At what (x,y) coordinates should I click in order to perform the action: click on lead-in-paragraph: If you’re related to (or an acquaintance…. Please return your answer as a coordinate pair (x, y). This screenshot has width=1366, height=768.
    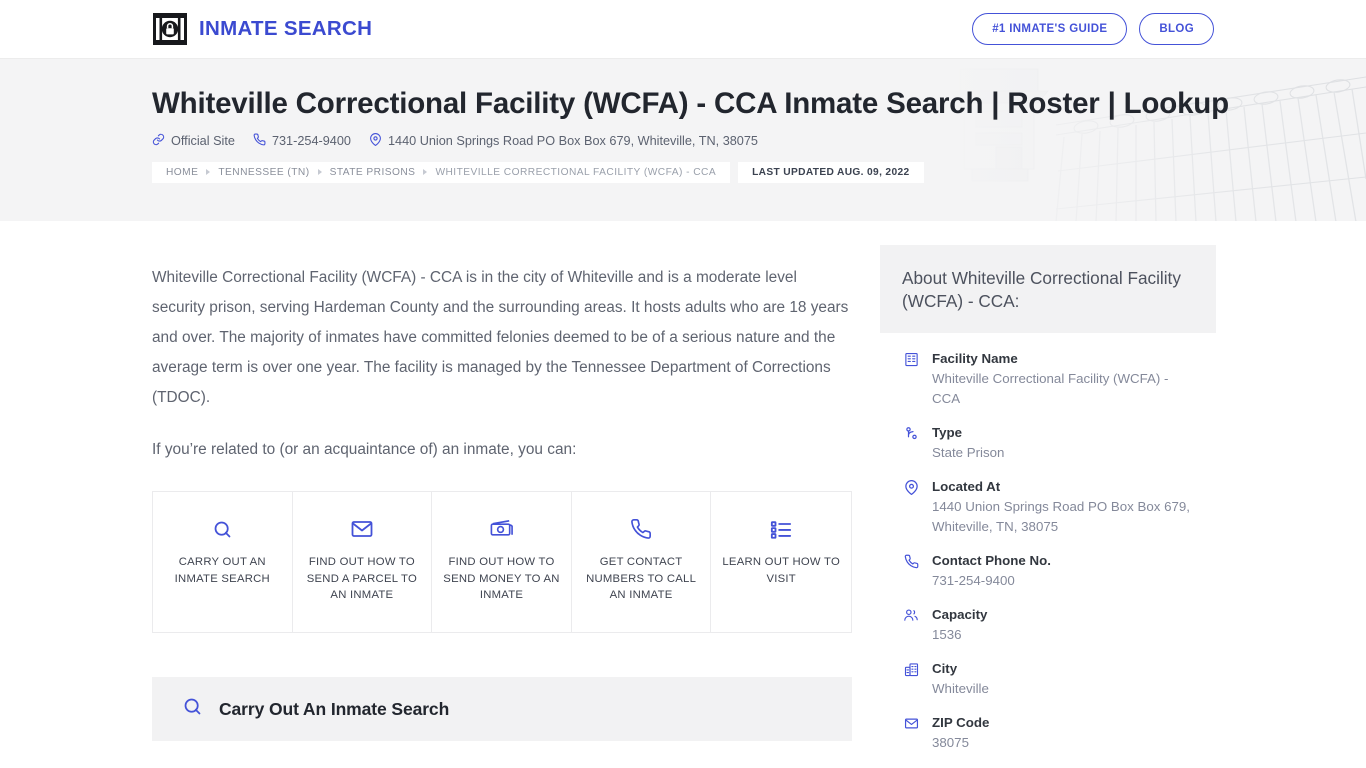
    Looking at the image, I should click on (364, 449).